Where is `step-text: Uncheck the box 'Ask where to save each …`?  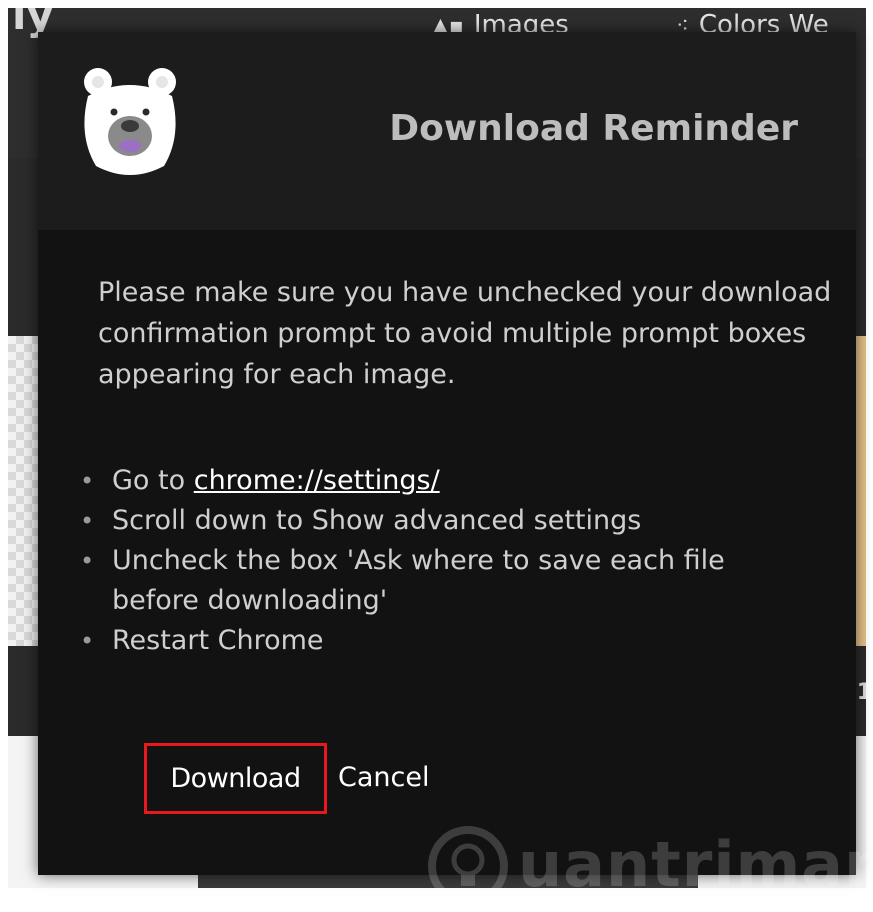
step-text: Uncheck the box 'Ask where to save each … is located at coordinates (418, 580).